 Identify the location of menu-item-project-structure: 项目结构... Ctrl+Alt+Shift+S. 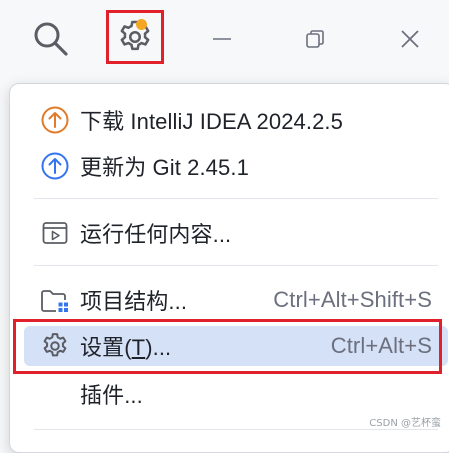
(236, 300).